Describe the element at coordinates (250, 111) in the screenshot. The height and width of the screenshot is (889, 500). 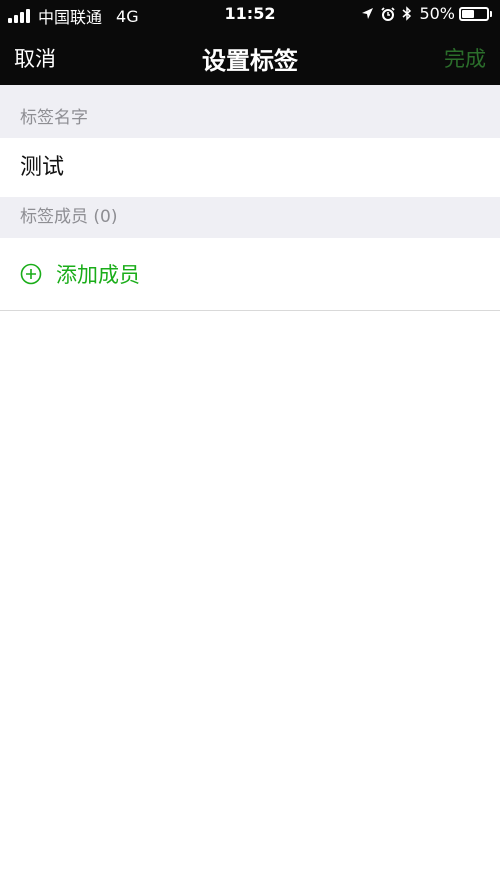
I see `section-header-tag-name: 标签名字` at that location.